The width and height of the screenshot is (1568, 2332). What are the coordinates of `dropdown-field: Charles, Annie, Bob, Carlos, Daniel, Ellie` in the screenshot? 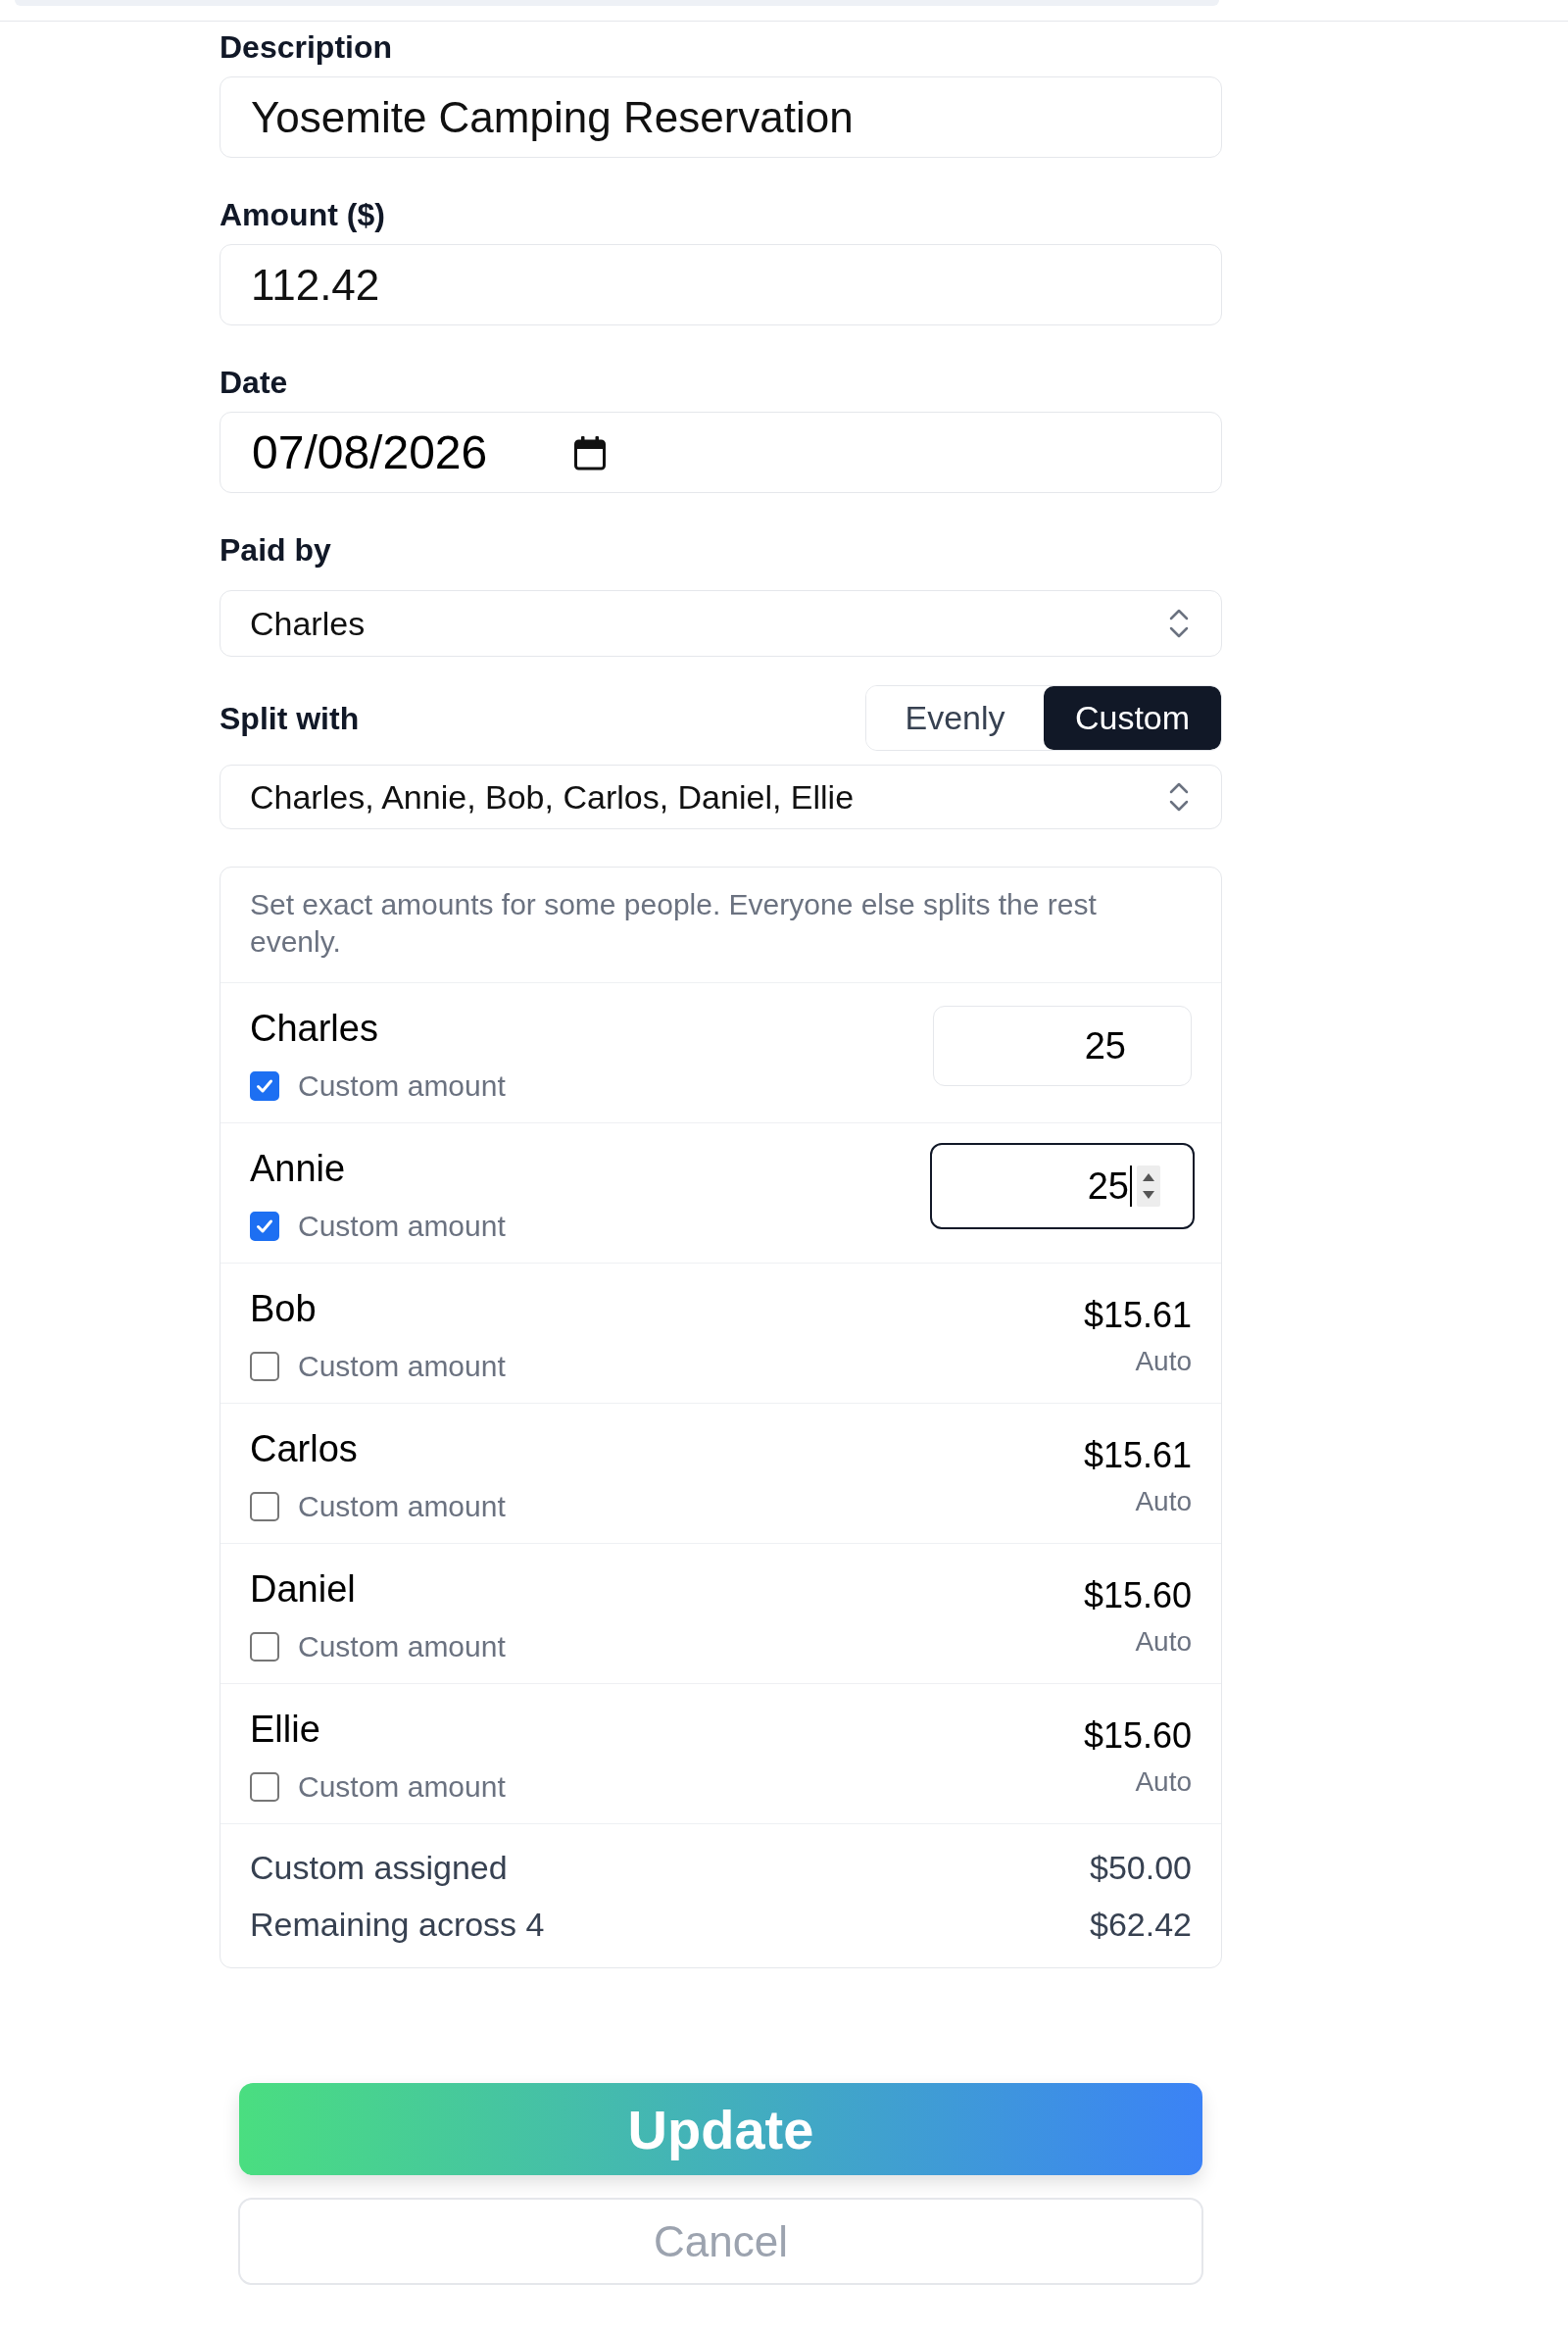 It's located at (721, 797).